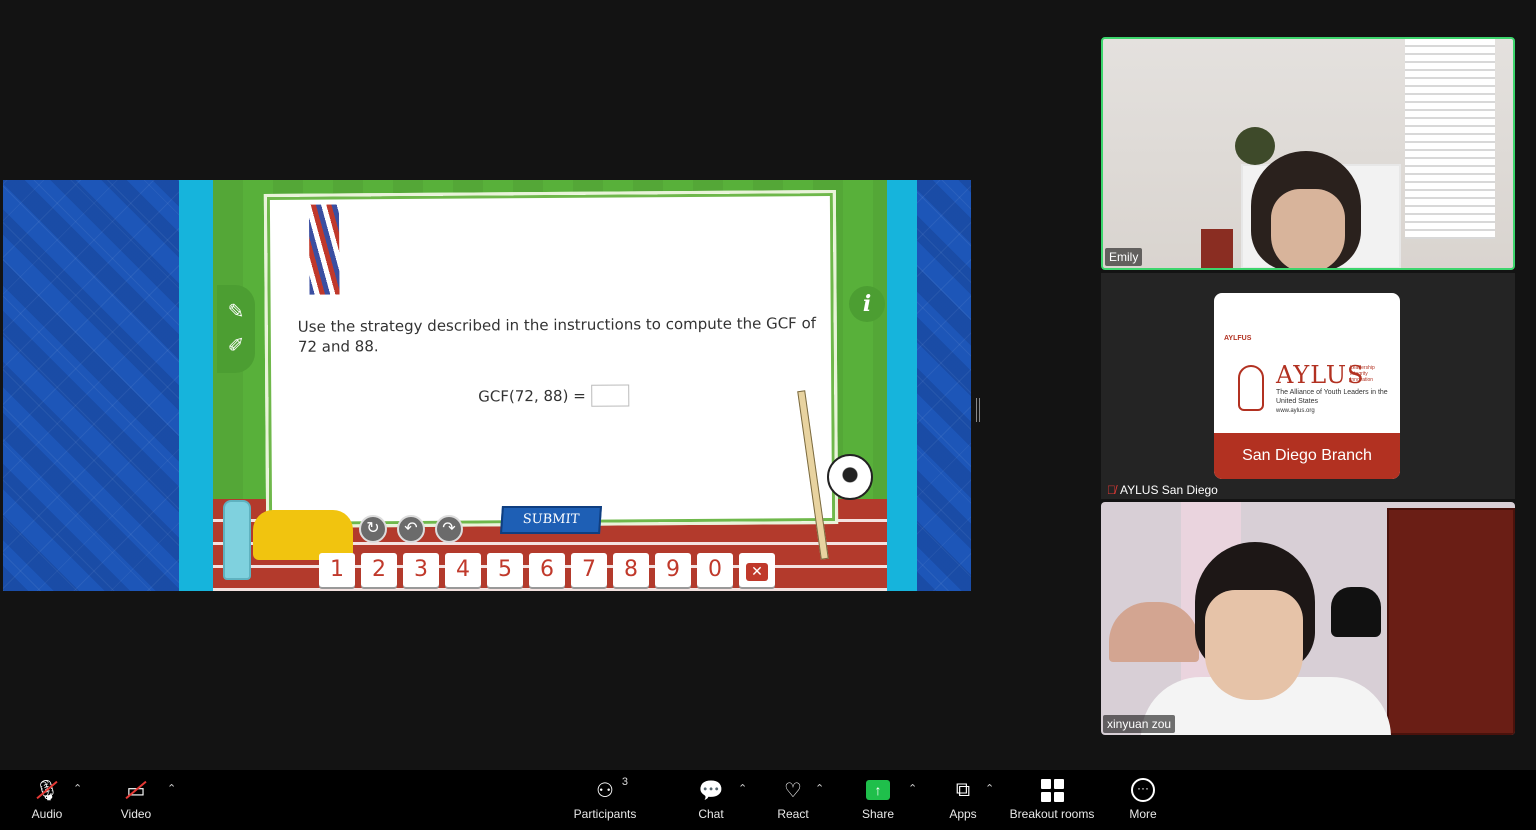 This screenshot has width=1536, height=830. What do you see at coordinates (963, 814) in the screenshot?
I see `apps-label: Apps` at bounding box center [963, 814].